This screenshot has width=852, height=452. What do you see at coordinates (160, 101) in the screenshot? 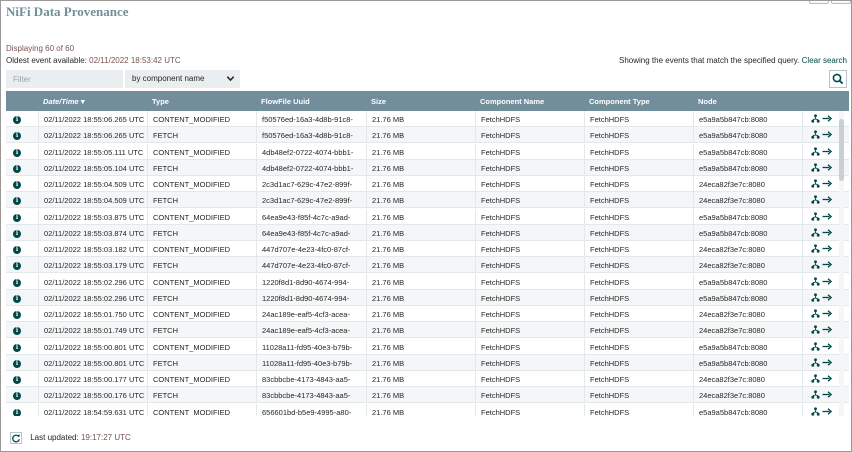
I see `column-header-type: Type` at bounding box center [160, 101].